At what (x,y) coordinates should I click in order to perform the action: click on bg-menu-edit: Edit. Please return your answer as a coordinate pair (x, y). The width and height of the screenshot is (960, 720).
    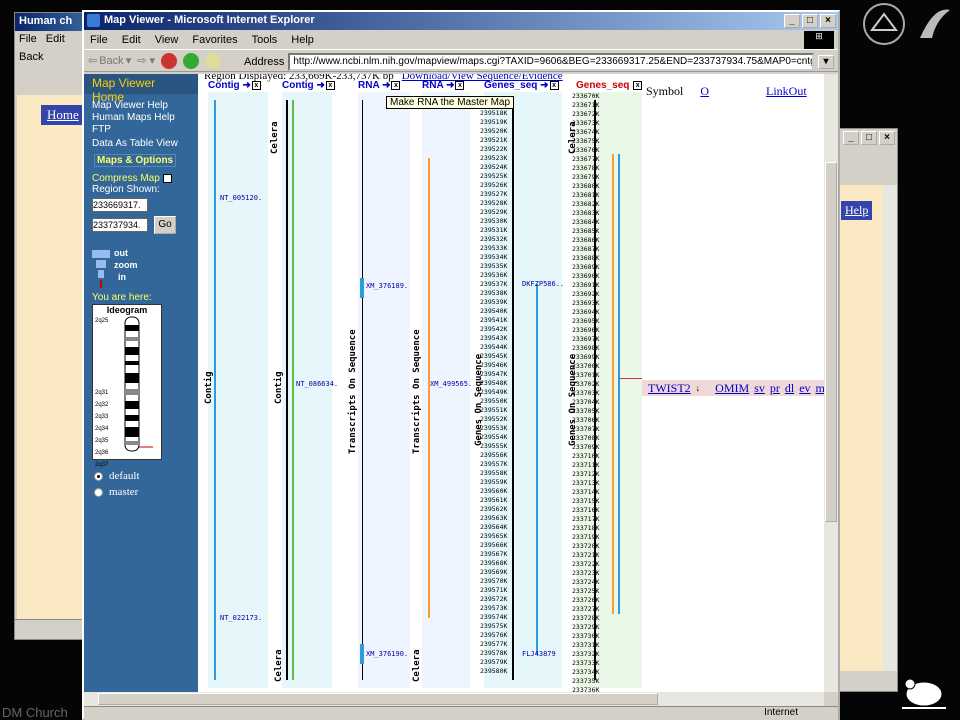
    Looking at the image, I should click on (55, 39).